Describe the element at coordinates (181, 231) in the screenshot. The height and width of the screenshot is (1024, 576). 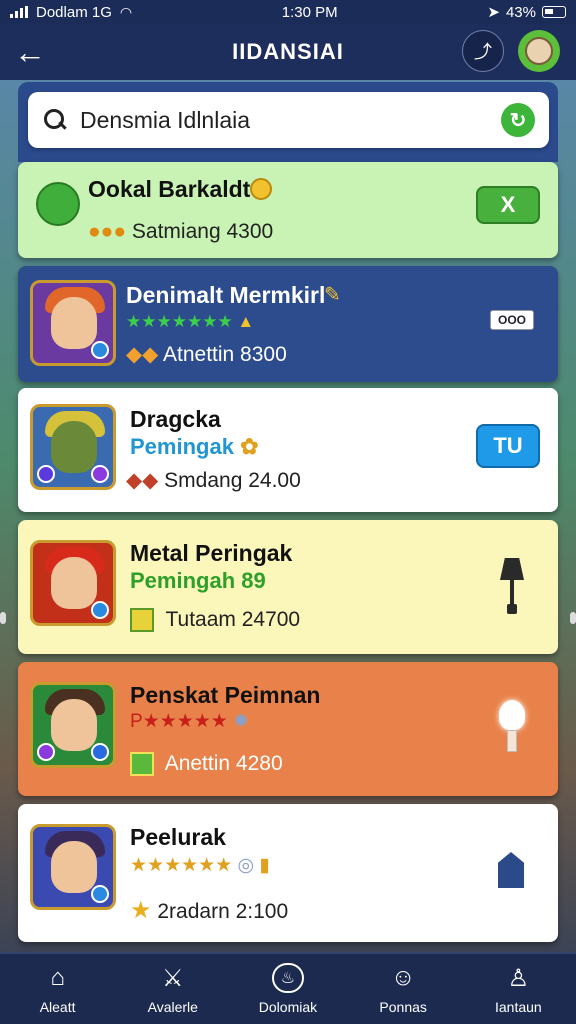
I see `item-meta: ●●● Satmiang 4300` at that location.